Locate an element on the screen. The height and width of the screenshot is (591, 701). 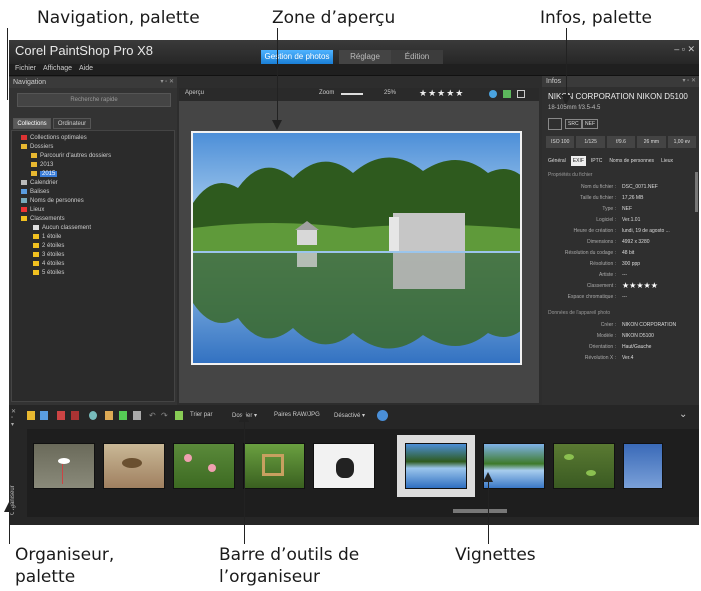
thumbnail-lake-selected is located at coordinates (436, 466).